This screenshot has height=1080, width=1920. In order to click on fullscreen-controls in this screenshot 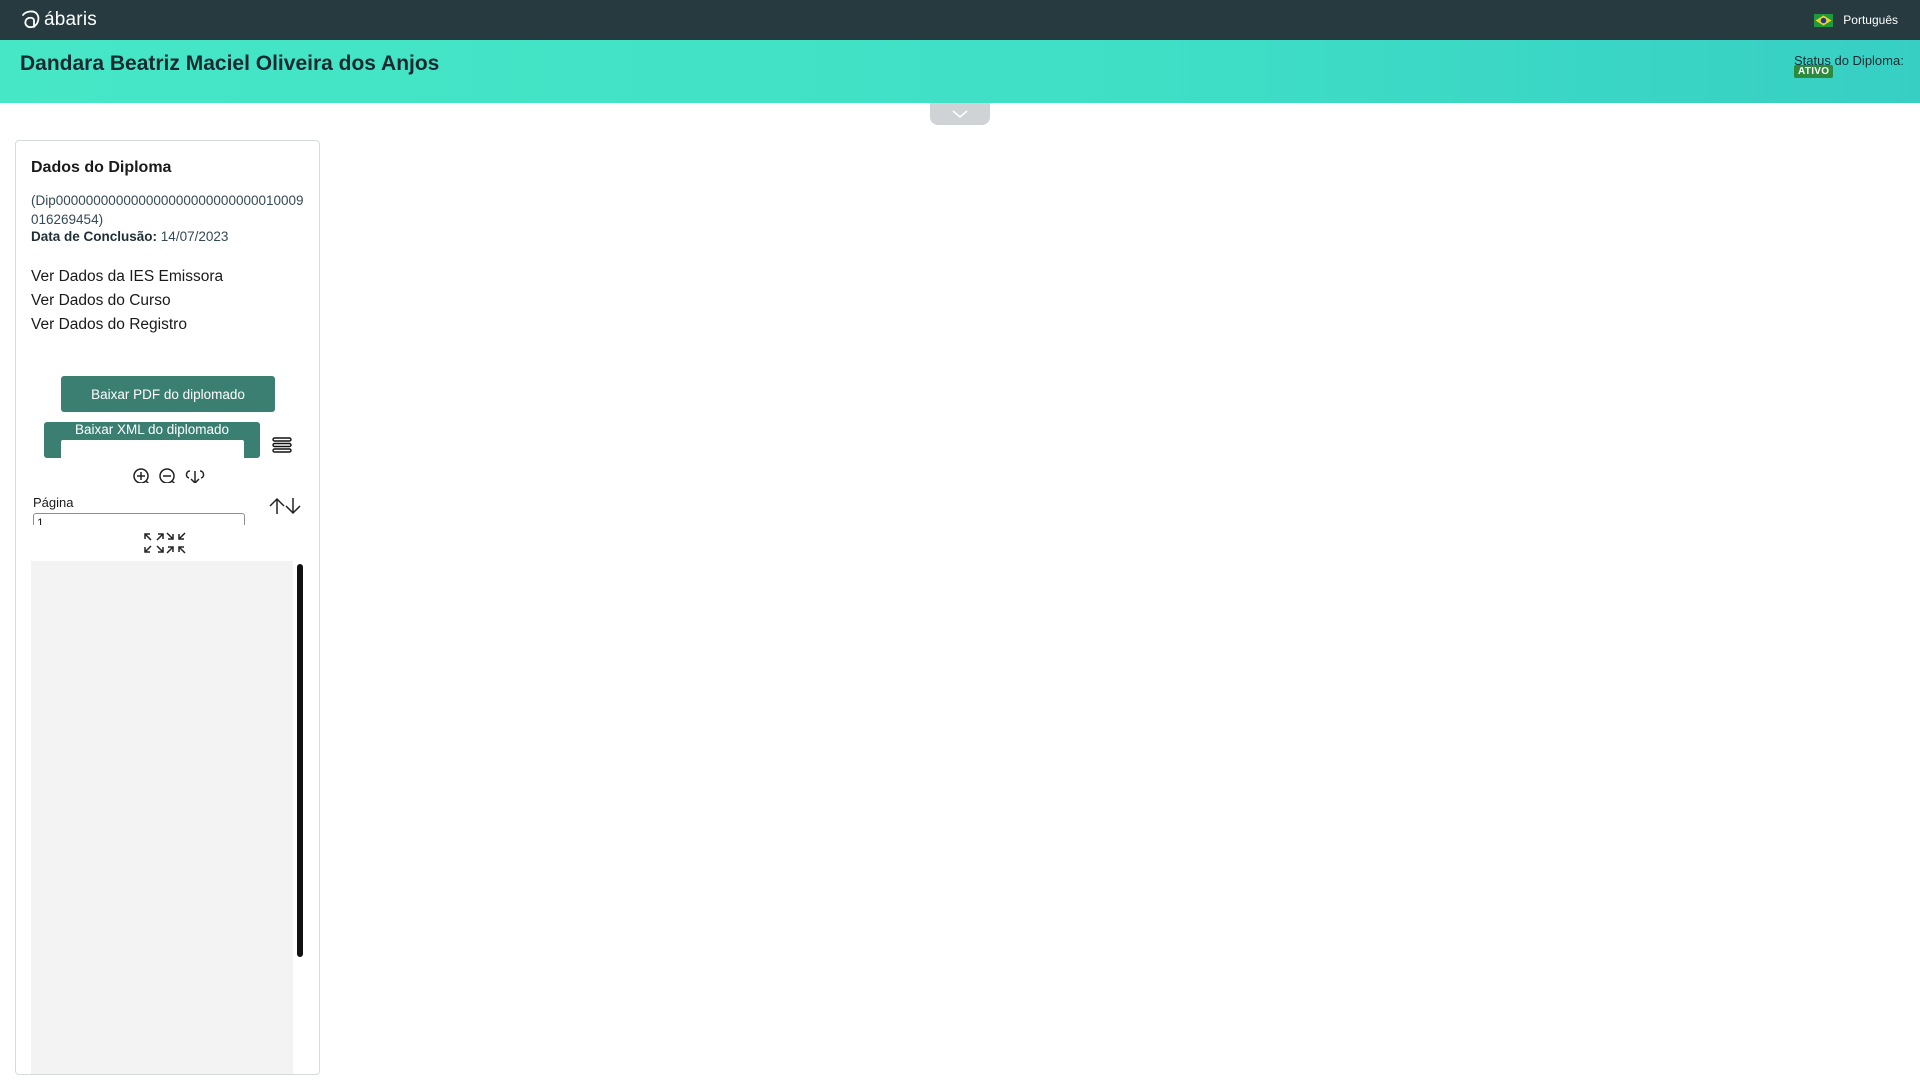, I will do `click(165, 543)`.